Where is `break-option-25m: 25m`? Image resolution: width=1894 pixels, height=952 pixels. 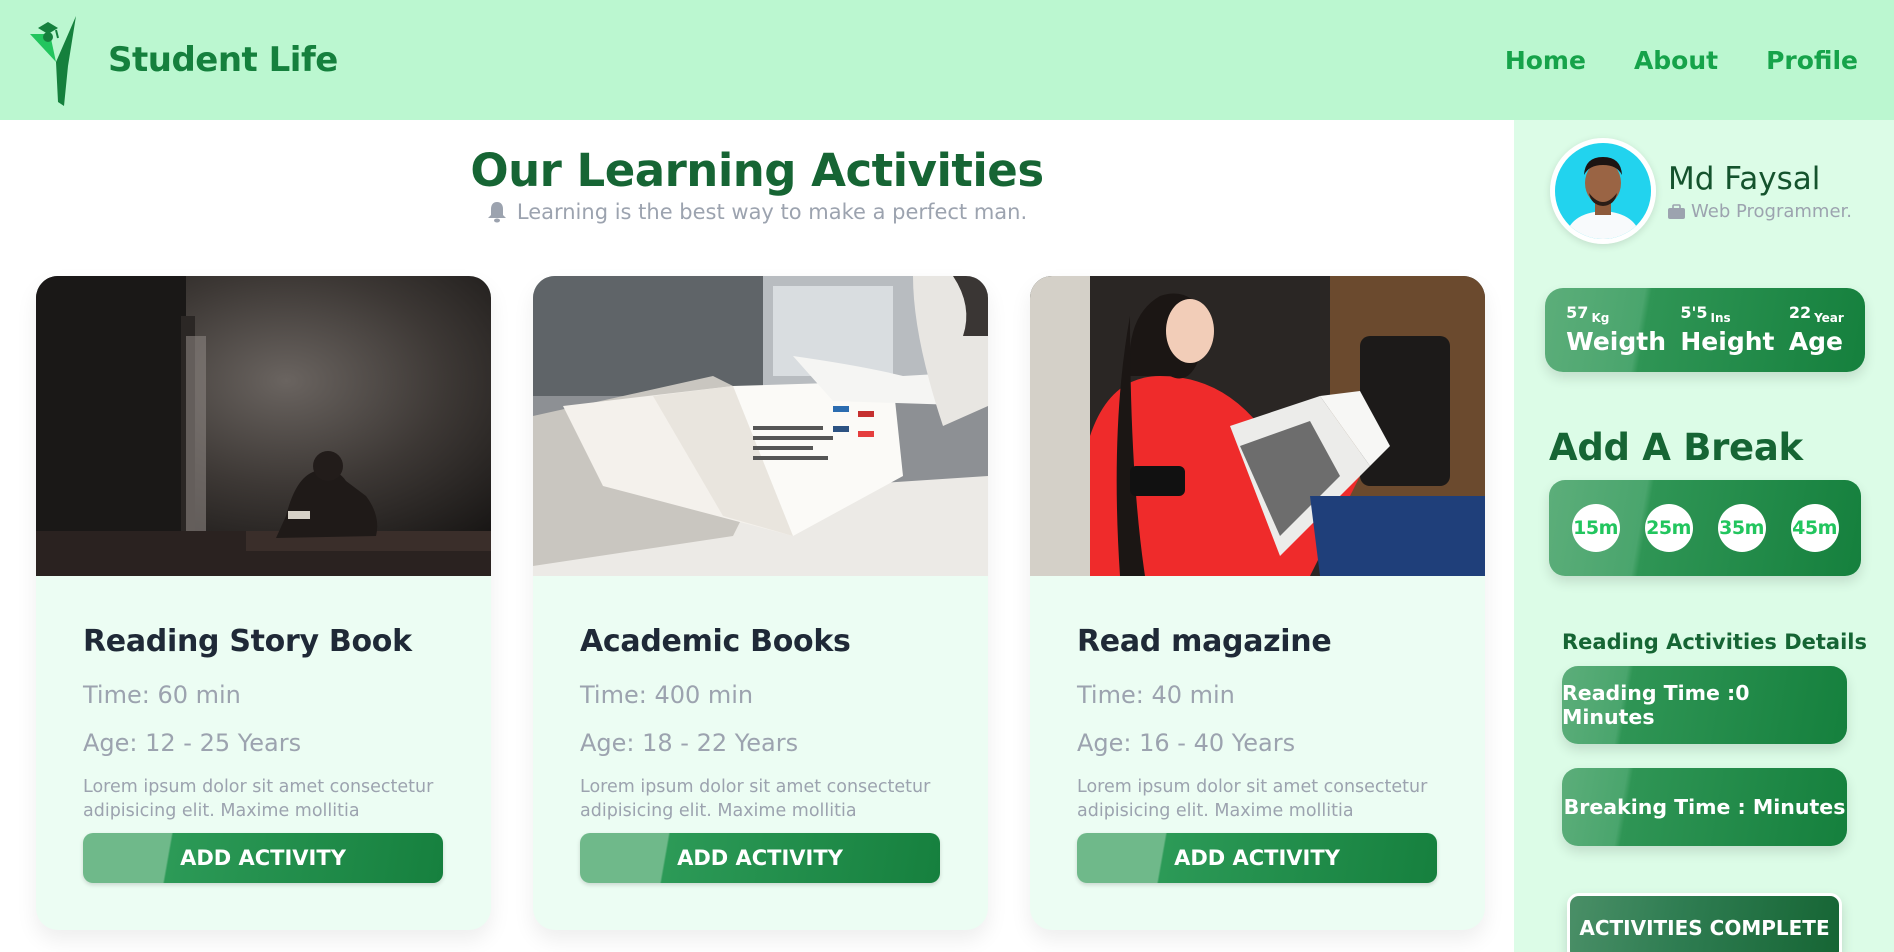 break-option-25m: 25m is located at coordinates (1668, 528).